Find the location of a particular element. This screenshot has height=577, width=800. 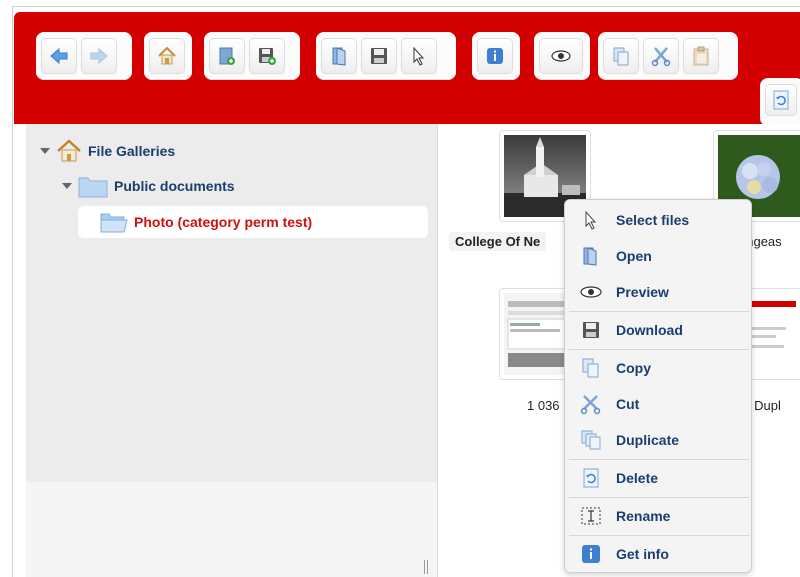

menu-item-open: Open is located at coordinates (658, 256).